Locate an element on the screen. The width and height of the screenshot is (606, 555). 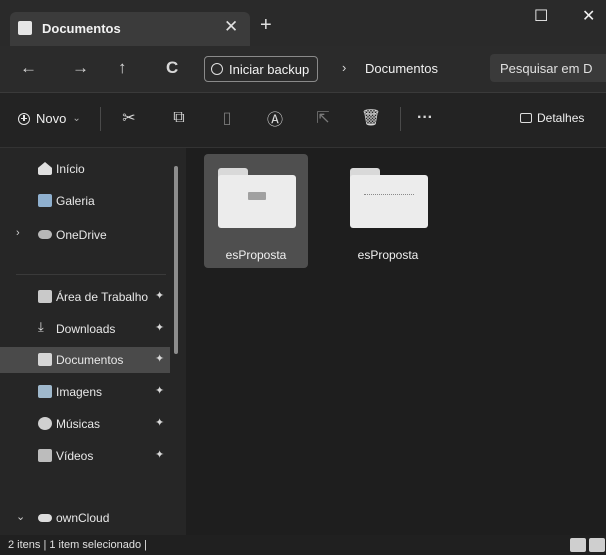
new-label: Novo is located at coordinates (51, 118).